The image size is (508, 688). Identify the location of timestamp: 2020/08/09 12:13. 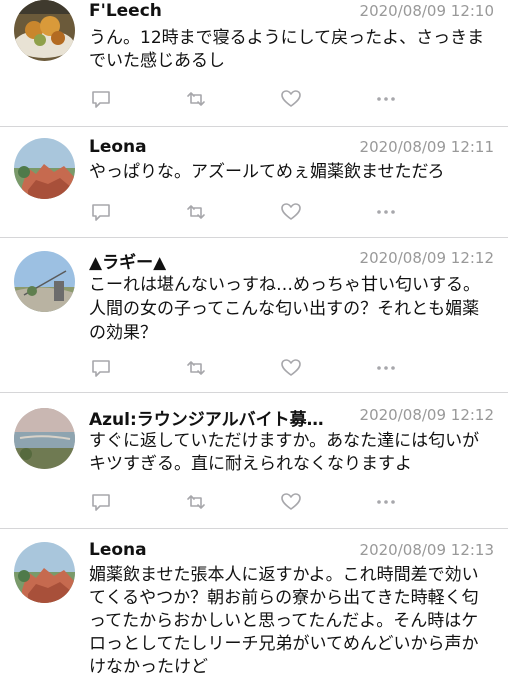
(426, 550).